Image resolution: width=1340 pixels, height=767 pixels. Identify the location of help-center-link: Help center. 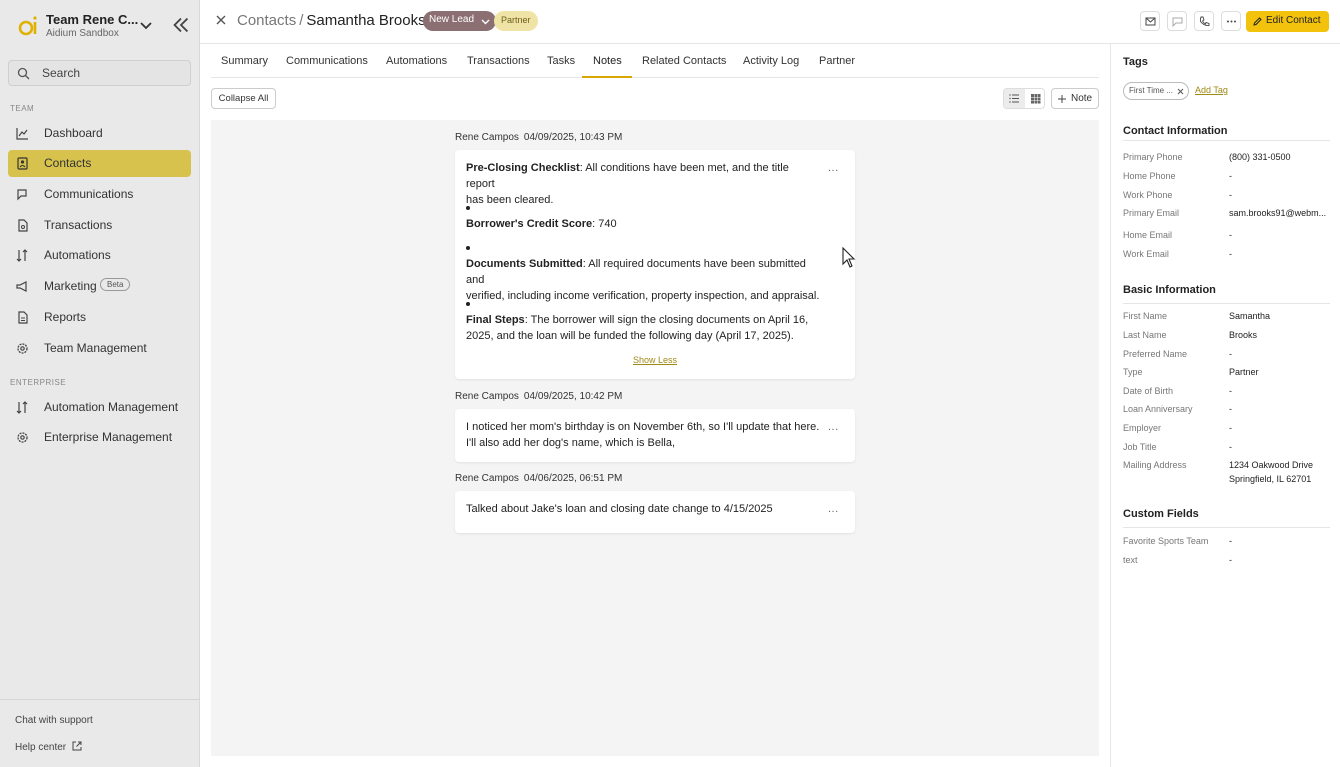
(48, 747).